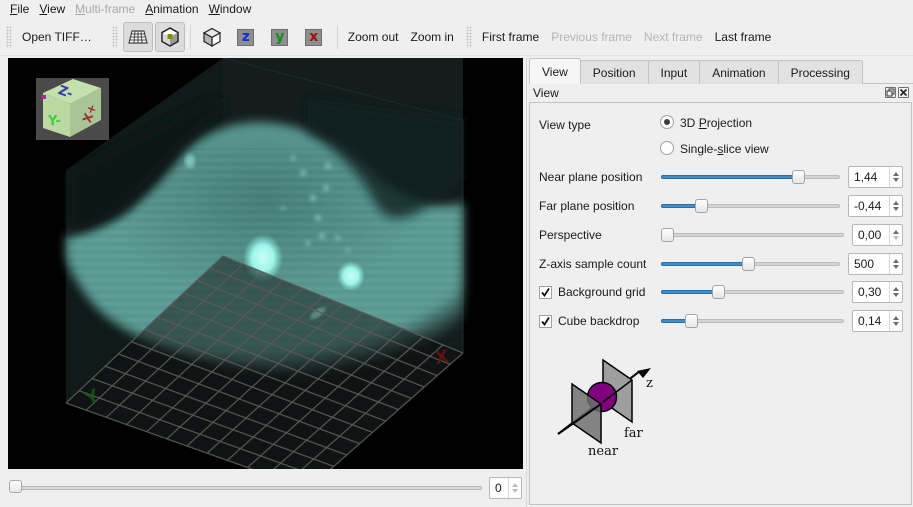  What do you see at coordinates (875, 264) in the screenshot?
I see `z-axis-sample-count-spinbox: 500` at bounding box center [875, 264].